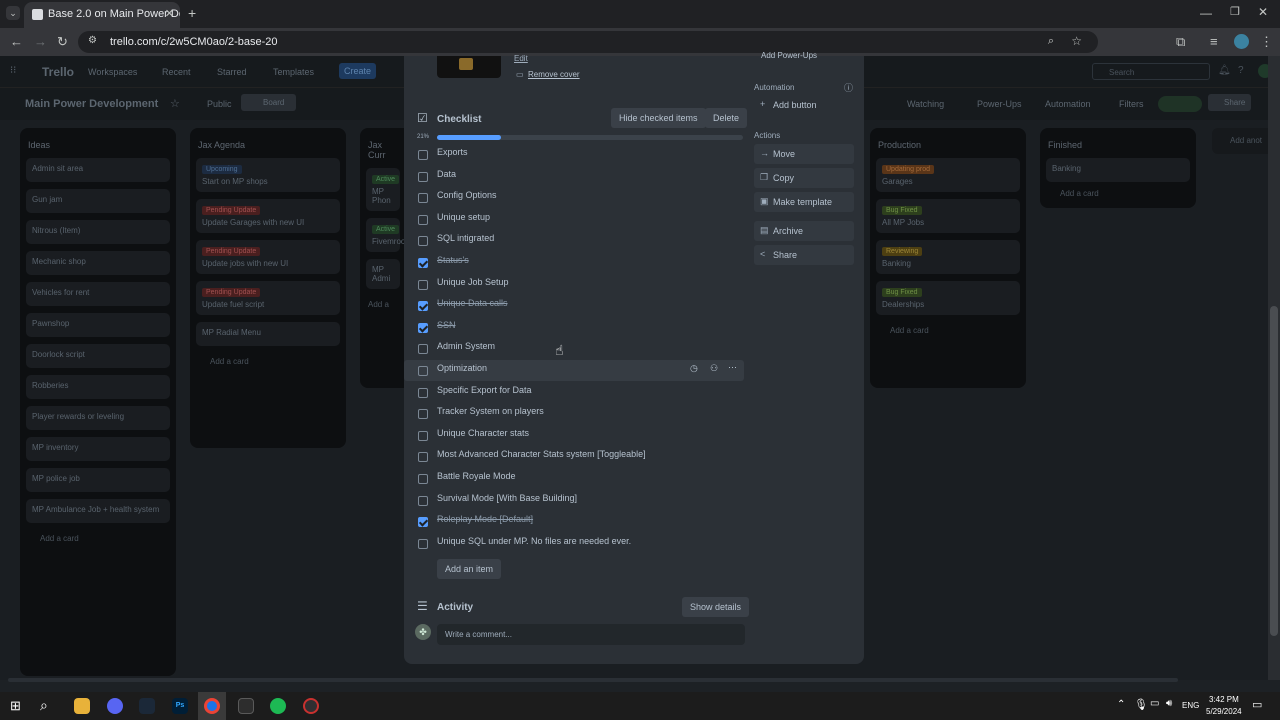  Describe the element at coordinates (469, 569) in the screenshot. I see `add-item-button: Add an item` at that location.